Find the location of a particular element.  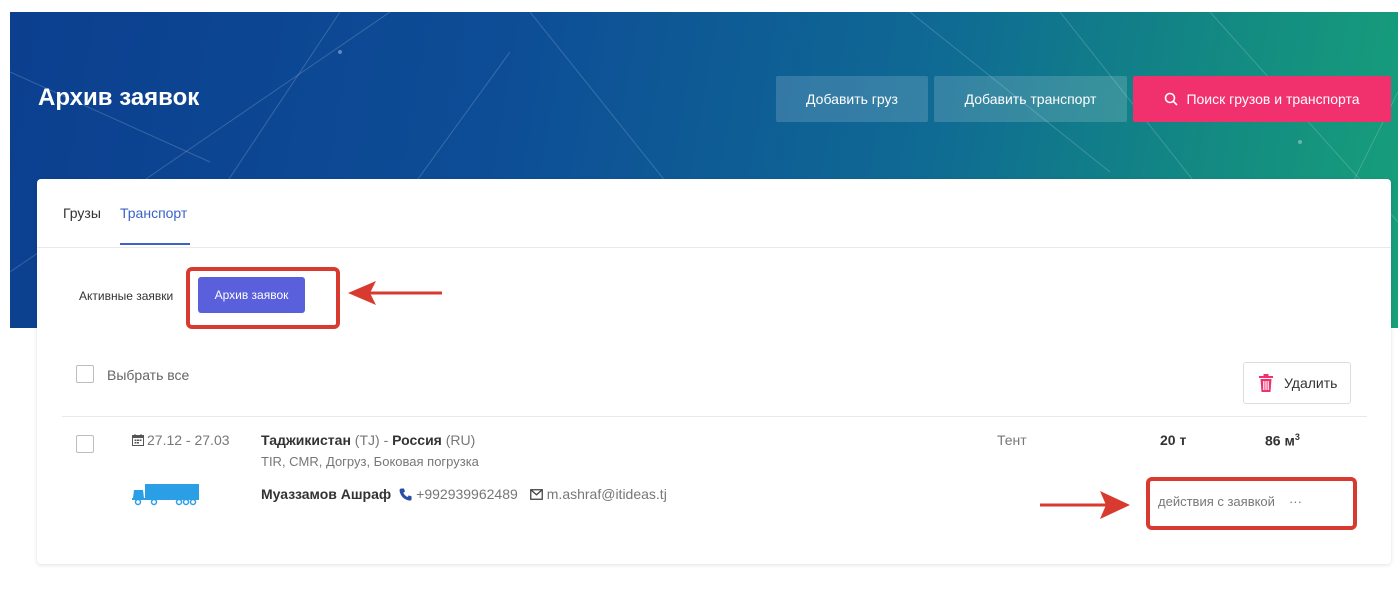

from-code: (TJ) is located at coordinates (367, 440).